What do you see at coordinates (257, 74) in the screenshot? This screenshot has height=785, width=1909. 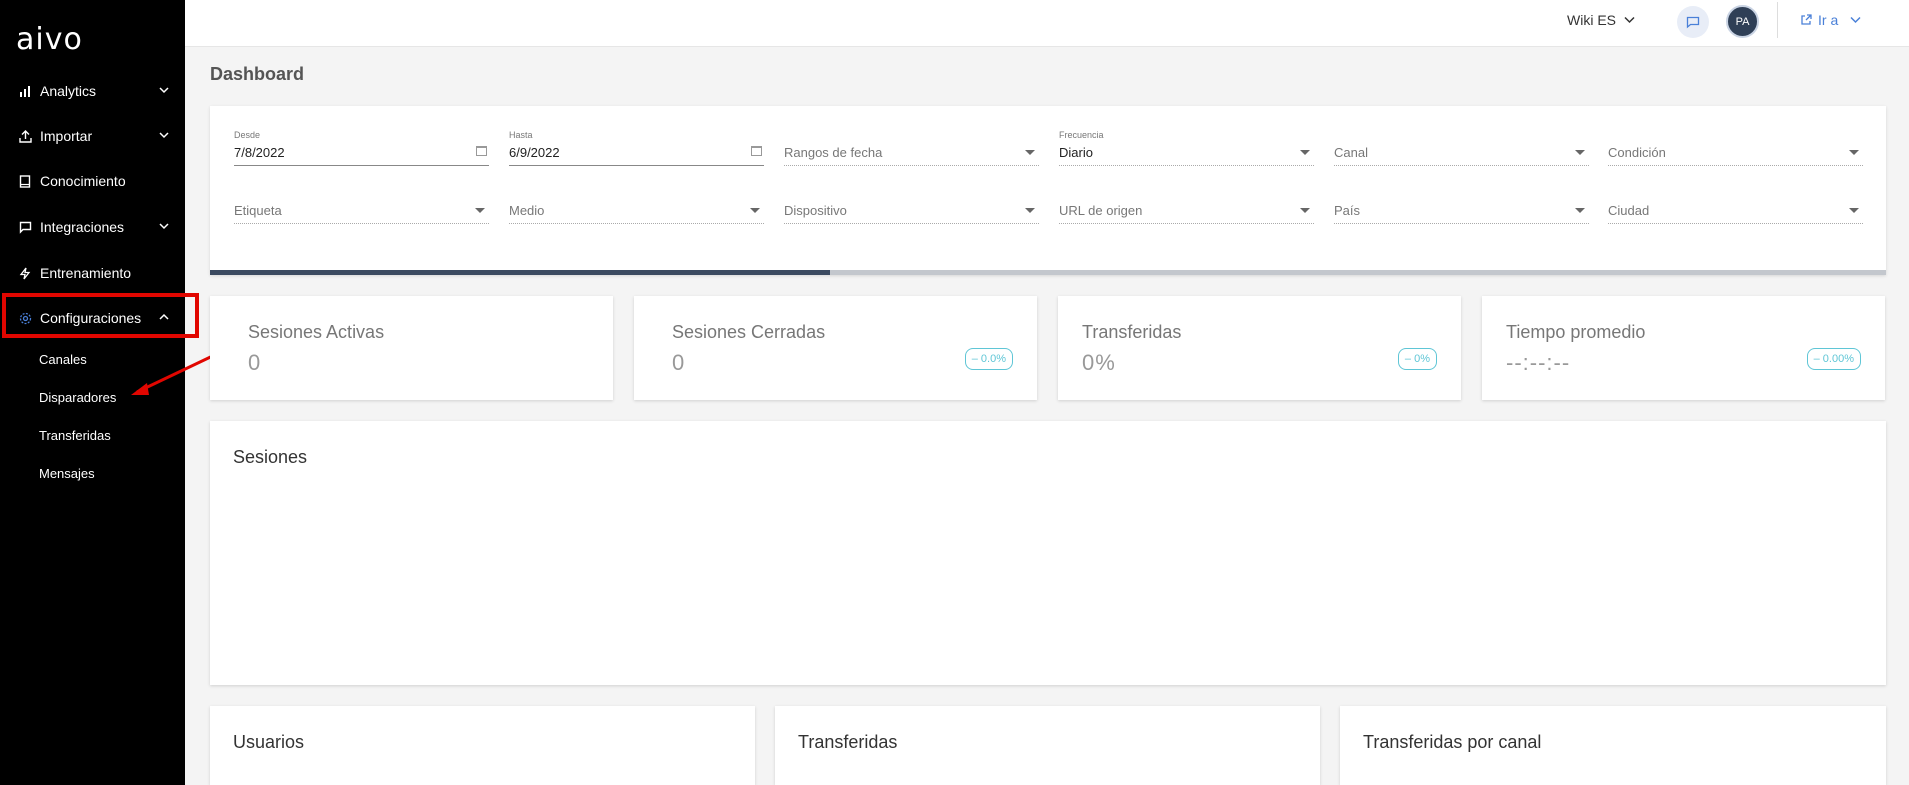 I see `page-title: Dashboard` at bounding box center [257, 74].